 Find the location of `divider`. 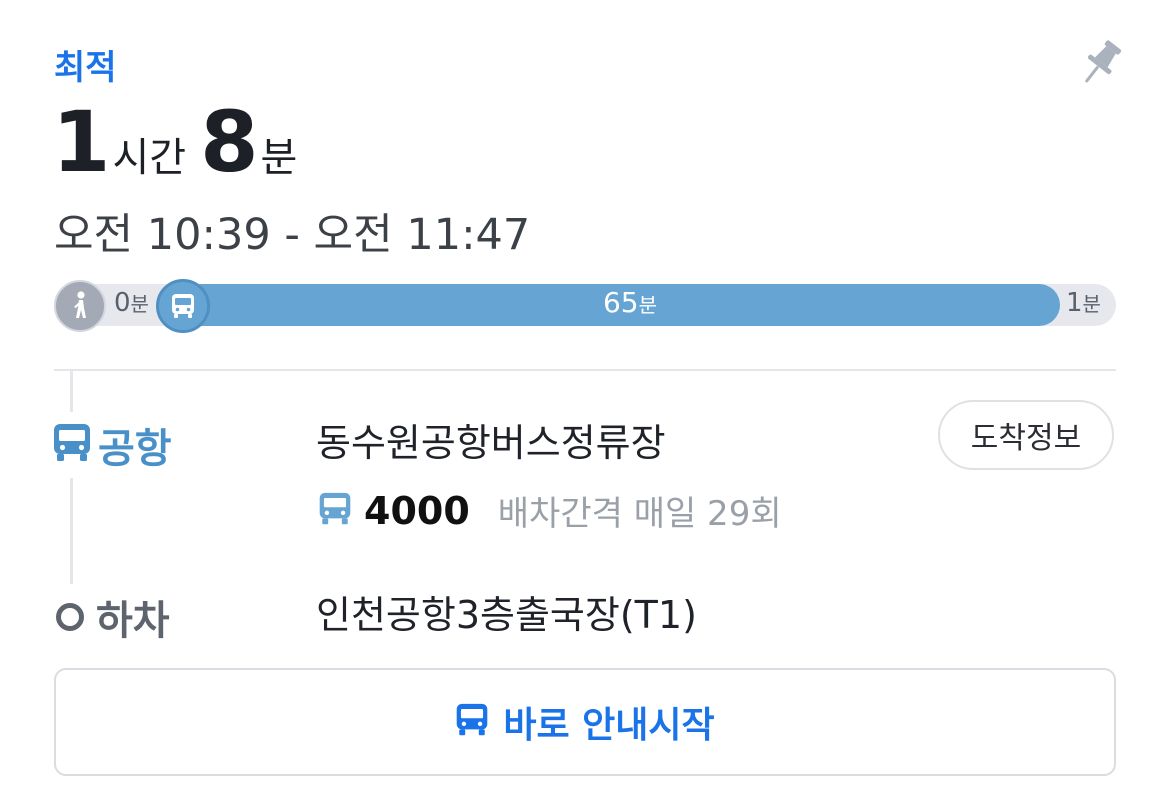

divider is located at coordinates (585, 370).